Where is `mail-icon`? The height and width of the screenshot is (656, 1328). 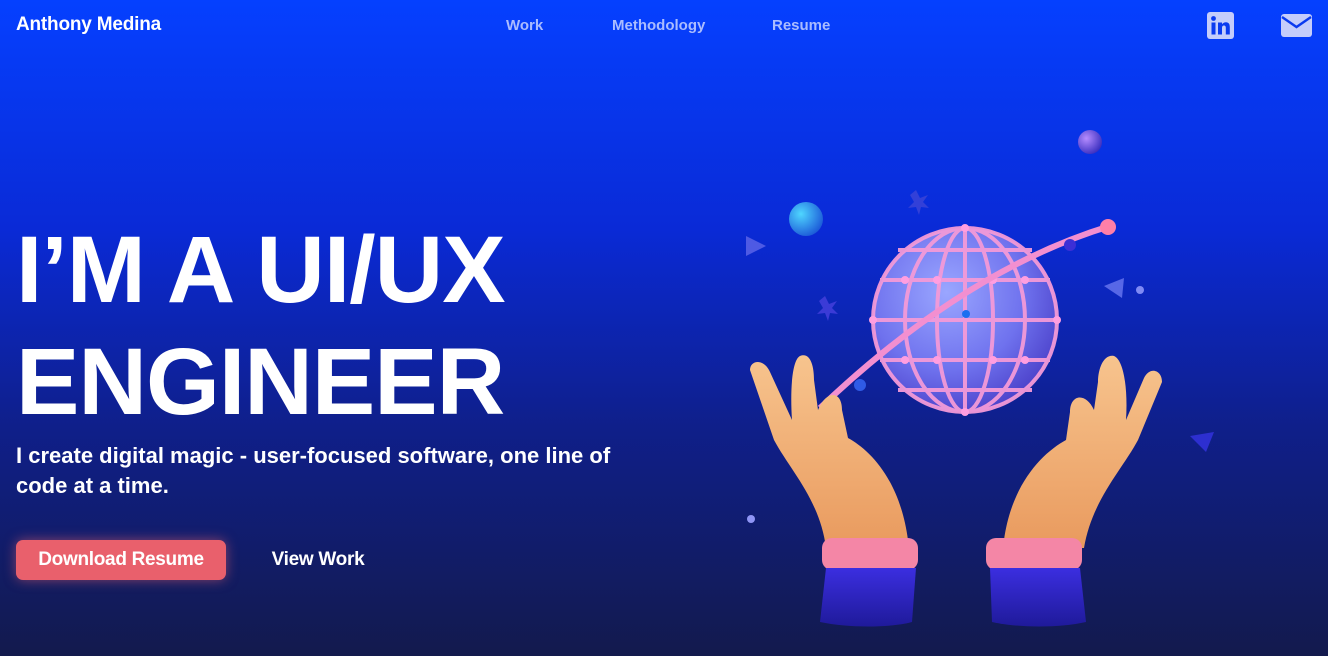 mail-icon is located at coordinates (1296, 25).